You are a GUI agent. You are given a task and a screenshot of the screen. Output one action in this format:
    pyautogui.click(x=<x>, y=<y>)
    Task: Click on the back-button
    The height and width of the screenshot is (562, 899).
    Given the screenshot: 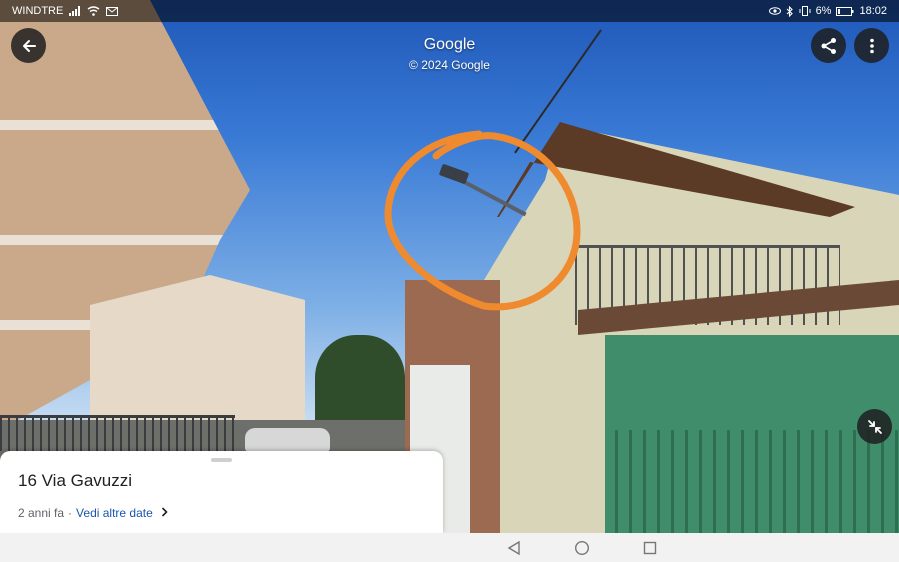 What is the action you would take?
    pyautogui.click(x=28, y=45)
    